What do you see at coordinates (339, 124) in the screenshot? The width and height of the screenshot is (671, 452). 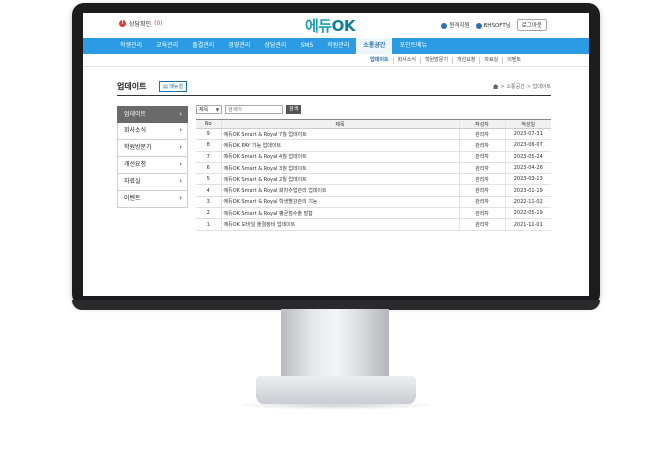 I see `col-header-title: 제목` at bounding box center [339, 124].